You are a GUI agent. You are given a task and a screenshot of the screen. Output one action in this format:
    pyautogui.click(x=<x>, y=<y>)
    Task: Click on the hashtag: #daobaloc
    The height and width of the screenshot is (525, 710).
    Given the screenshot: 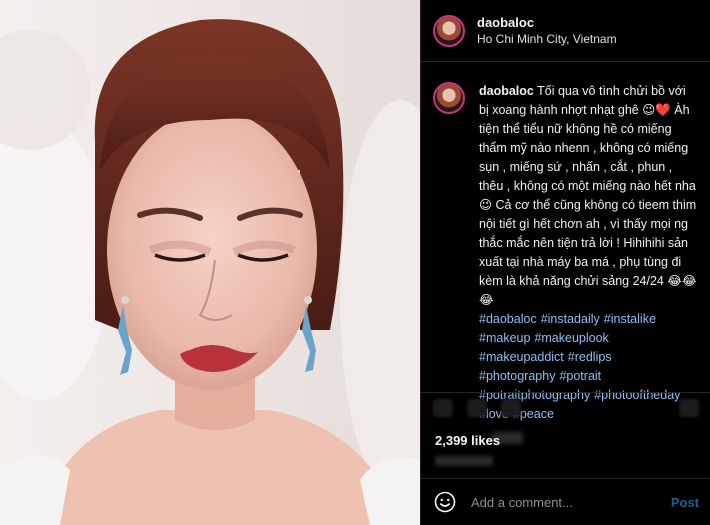 What is the action you would take?
    pyautogui.click(x=508, y=319)
    